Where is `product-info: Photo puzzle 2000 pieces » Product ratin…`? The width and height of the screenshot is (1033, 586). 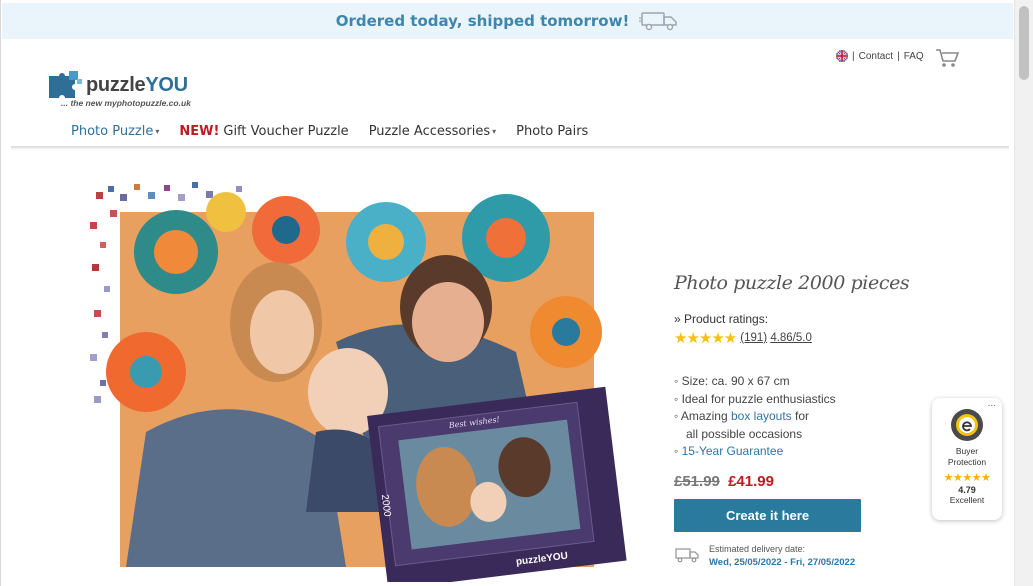
product-info: Photo puzzle 2000 pieces » Product ratin… is located at coordinates (804, 420).